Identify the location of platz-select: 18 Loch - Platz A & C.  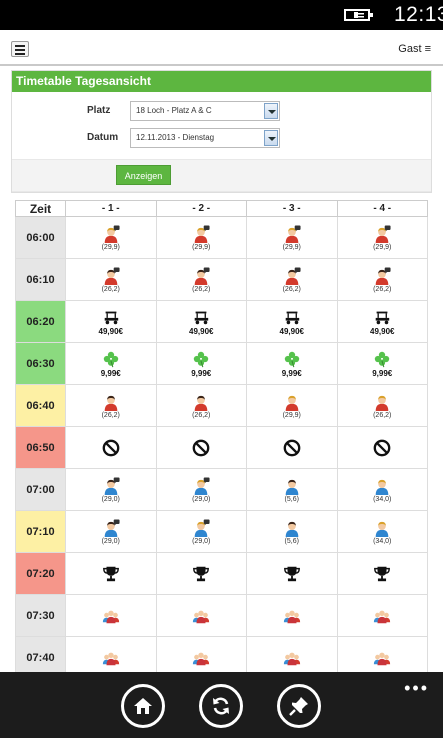
(205, 111).